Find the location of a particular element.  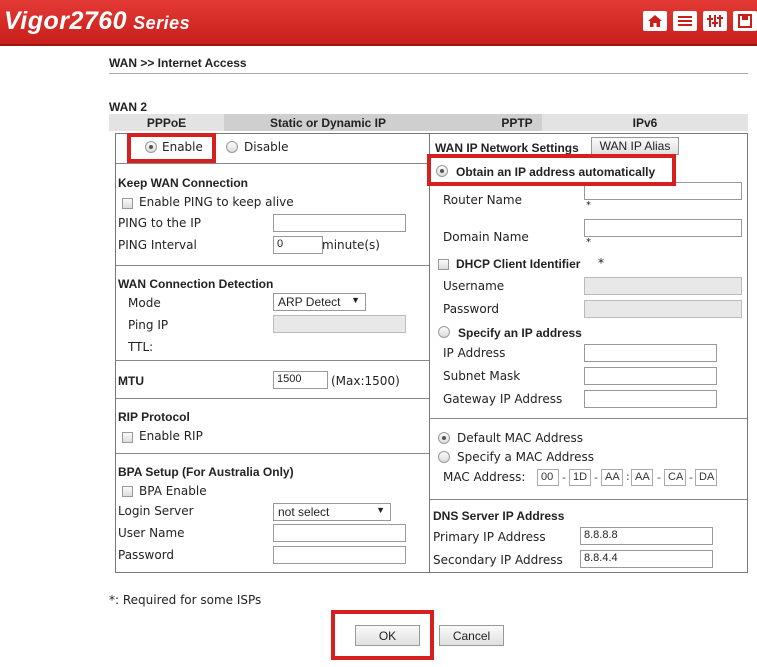

gateway-label: Gateway IP Address is located at coordinates (503, 399).